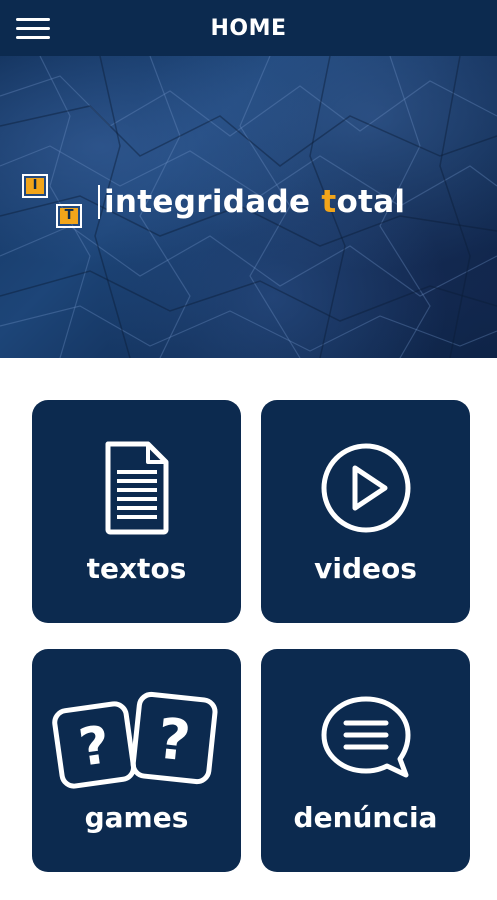  I want to click on logo-separator, so click(99, 202).